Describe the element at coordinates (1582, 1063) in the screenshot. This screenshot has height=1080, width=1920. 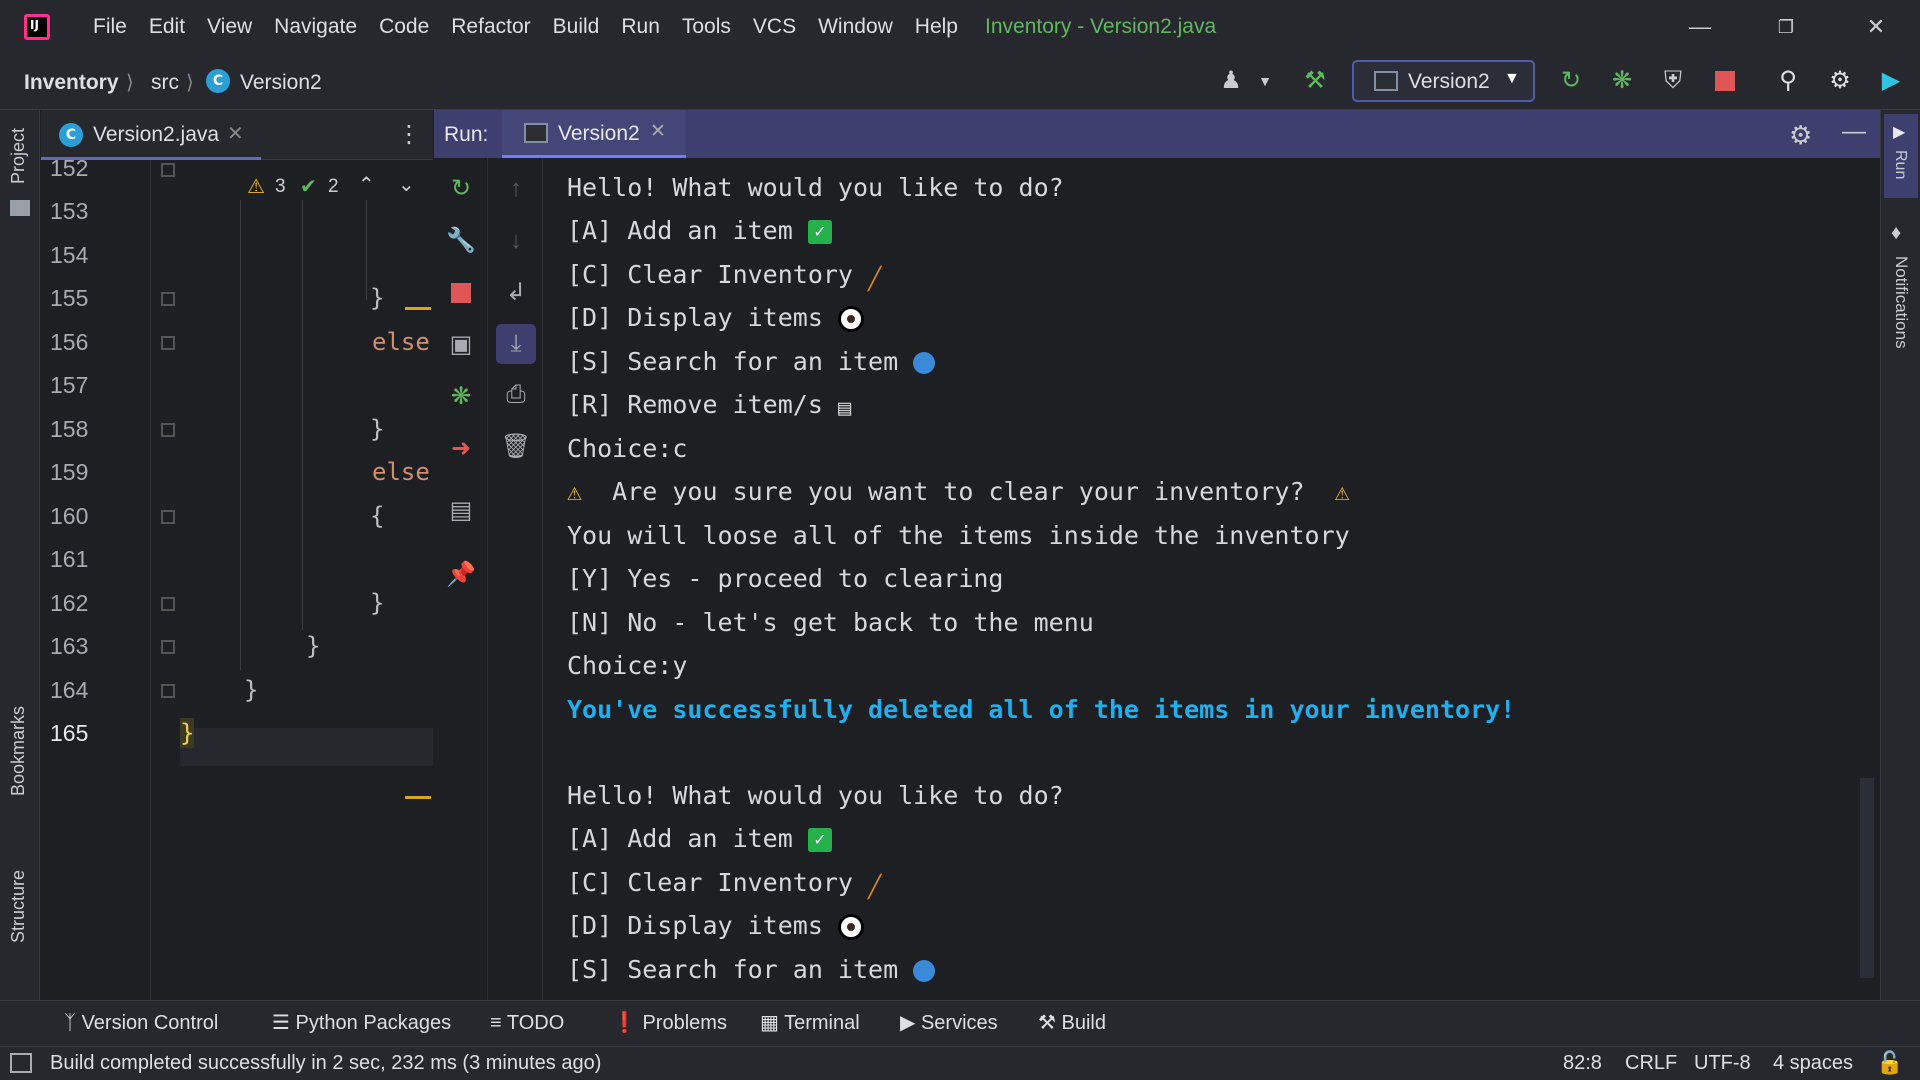
I see `caret-position: 82:8` at that location.